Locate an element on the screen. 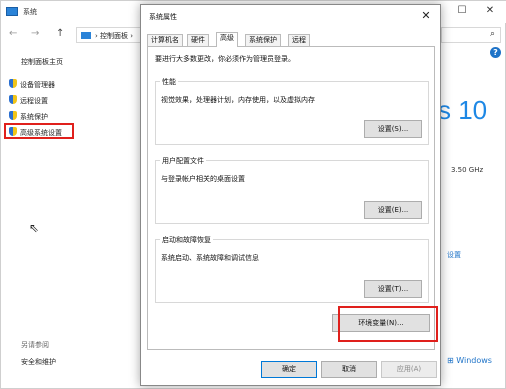  search-input: ⌕ is located at coordinates (471, 35).